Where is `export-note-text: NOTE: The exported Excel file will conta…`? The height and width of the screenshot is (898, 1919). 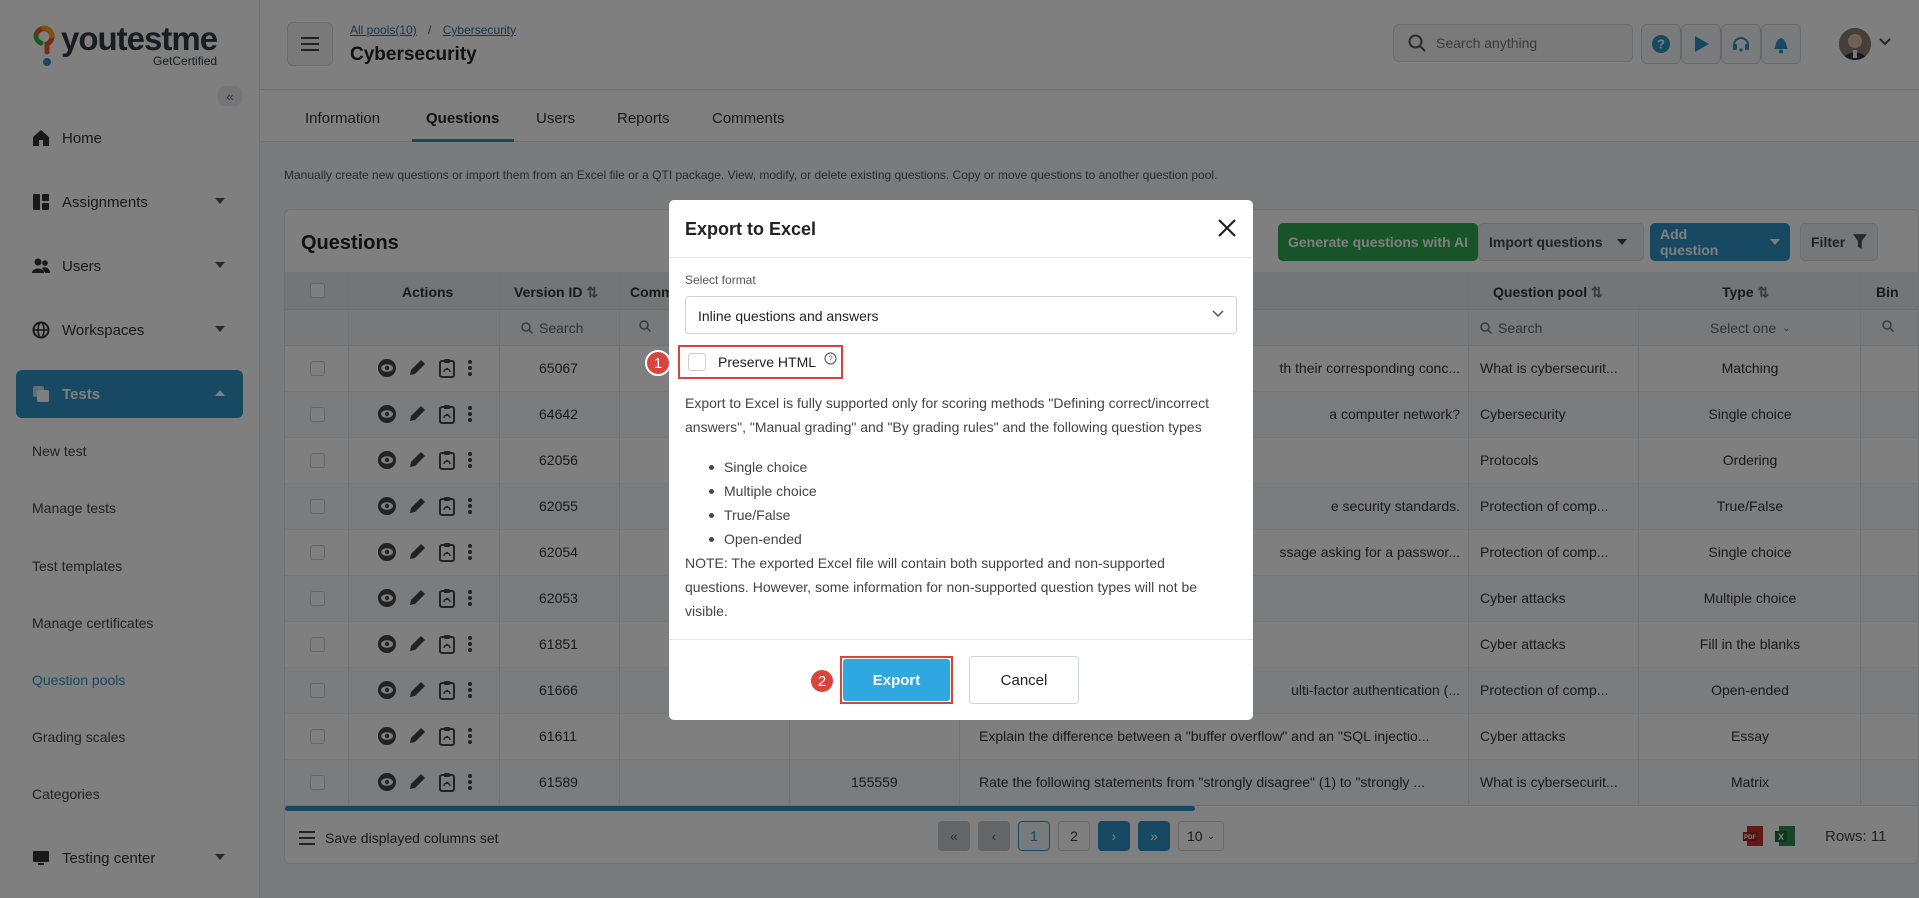
export-note-text: NOTE: The exported Excel file will conta… is located at coordinates (941, 587).